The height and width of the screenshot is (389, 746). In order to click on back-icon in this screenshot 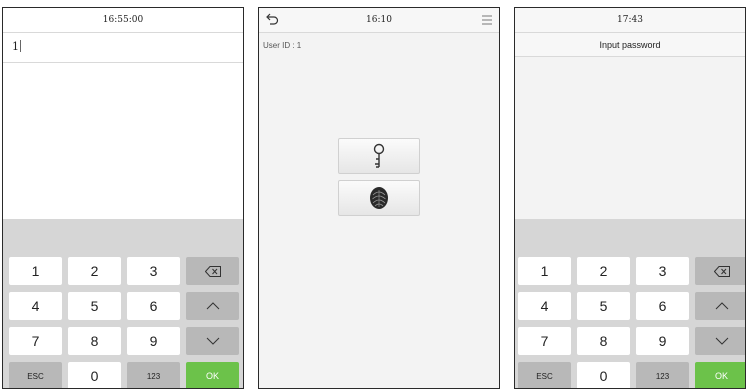, I will do `click(272, 20)`.